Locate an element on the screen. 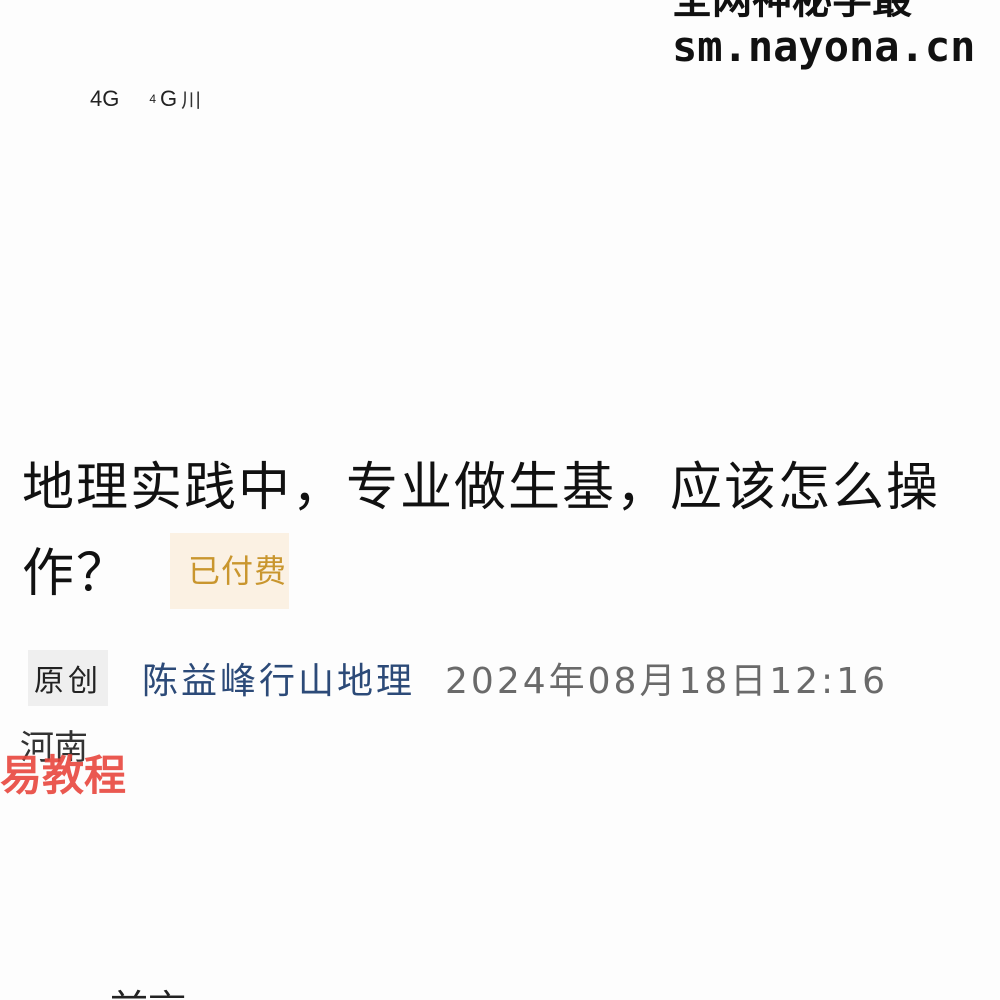 The image size is (1000, 1000). network-indicator-2: 4G 川 is located at coordinates (175, 98).